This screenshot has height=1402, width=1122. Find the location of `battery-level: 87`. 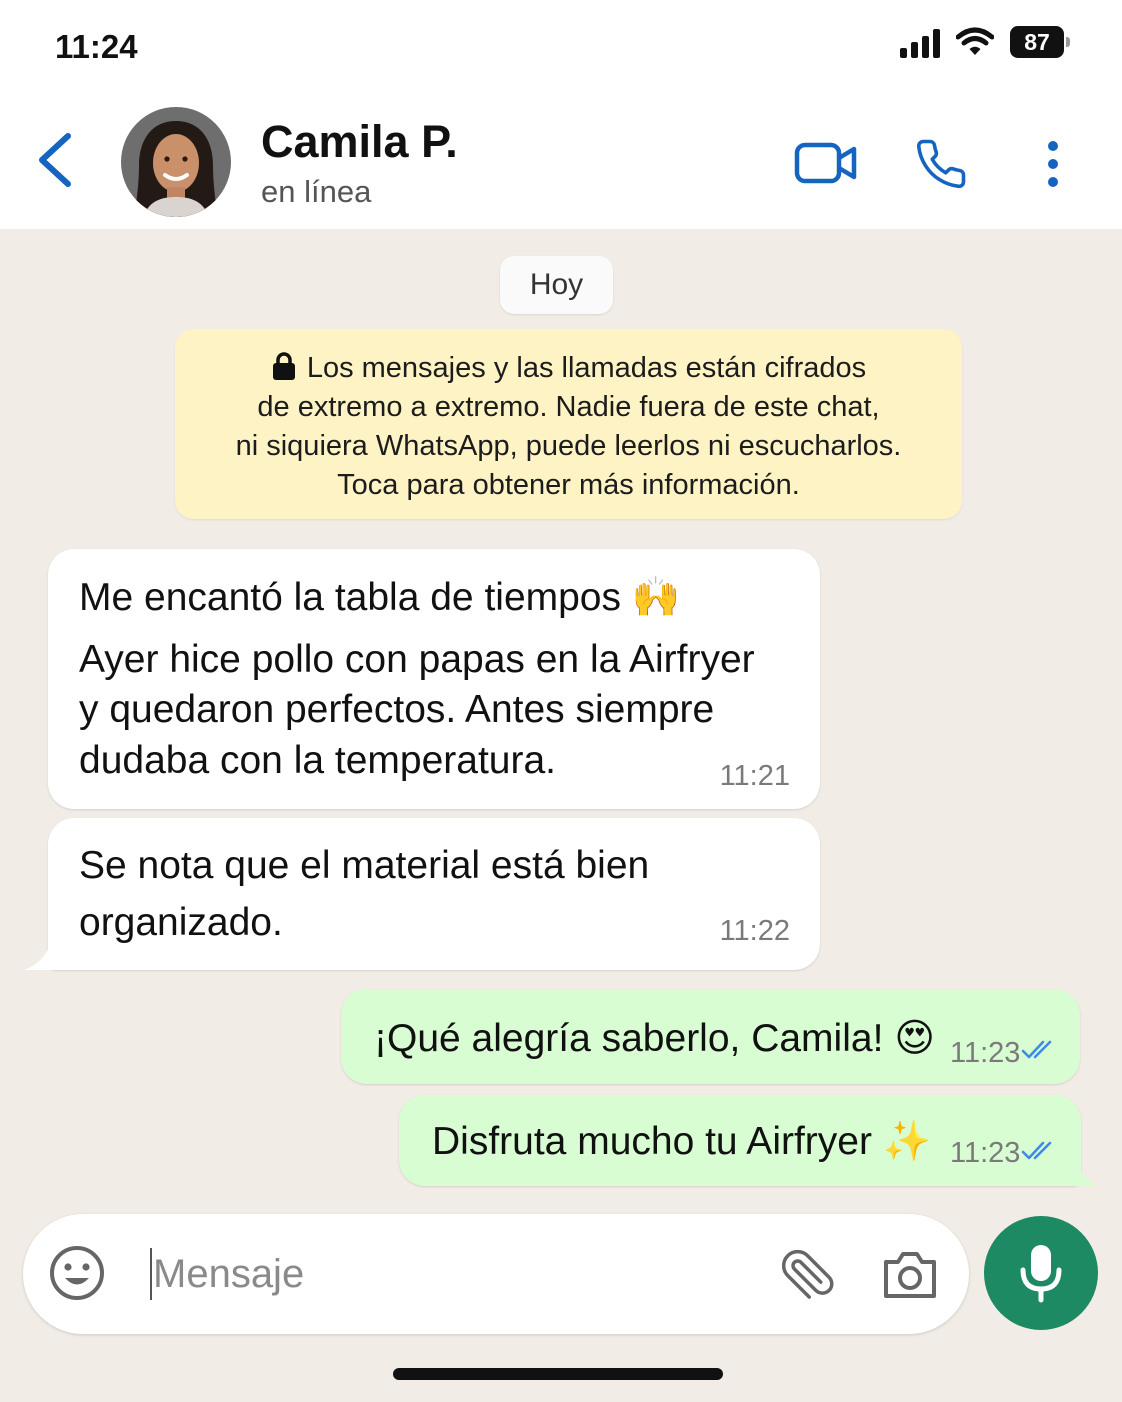

battery-level: 87 is located at coordinates (1037, 41).